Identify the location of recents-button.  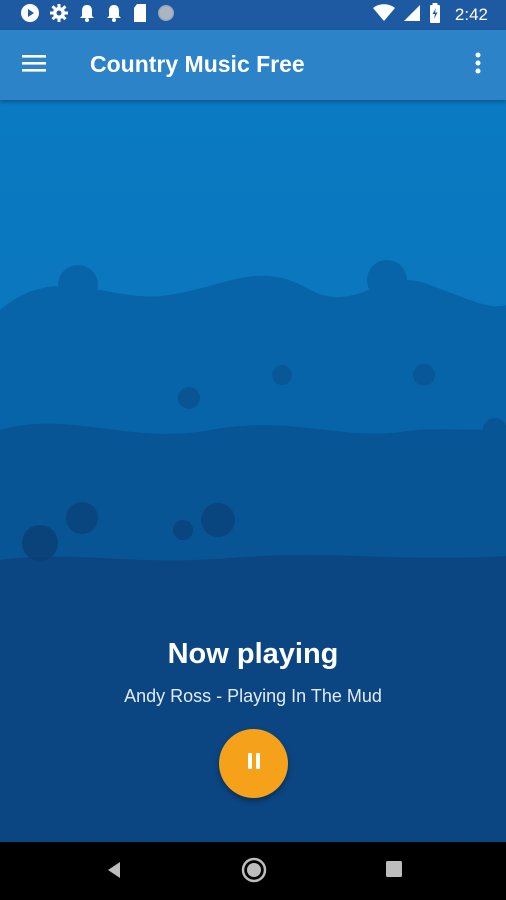
(394, 871).